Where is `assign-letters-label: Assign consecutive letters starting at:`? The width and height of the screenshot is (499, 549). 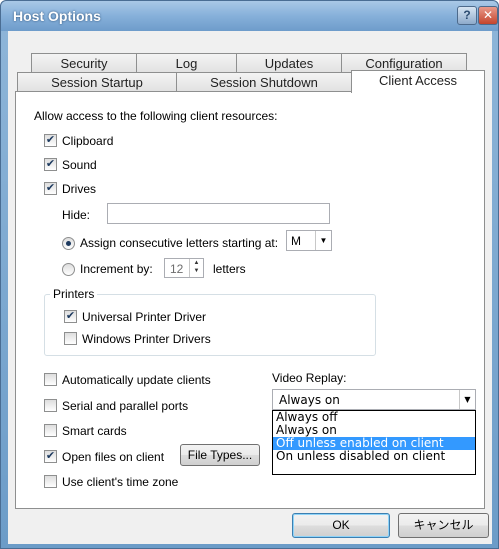
assign-letters-label: Assign consecutive letters starting at: is located at coordinates (179, 243).